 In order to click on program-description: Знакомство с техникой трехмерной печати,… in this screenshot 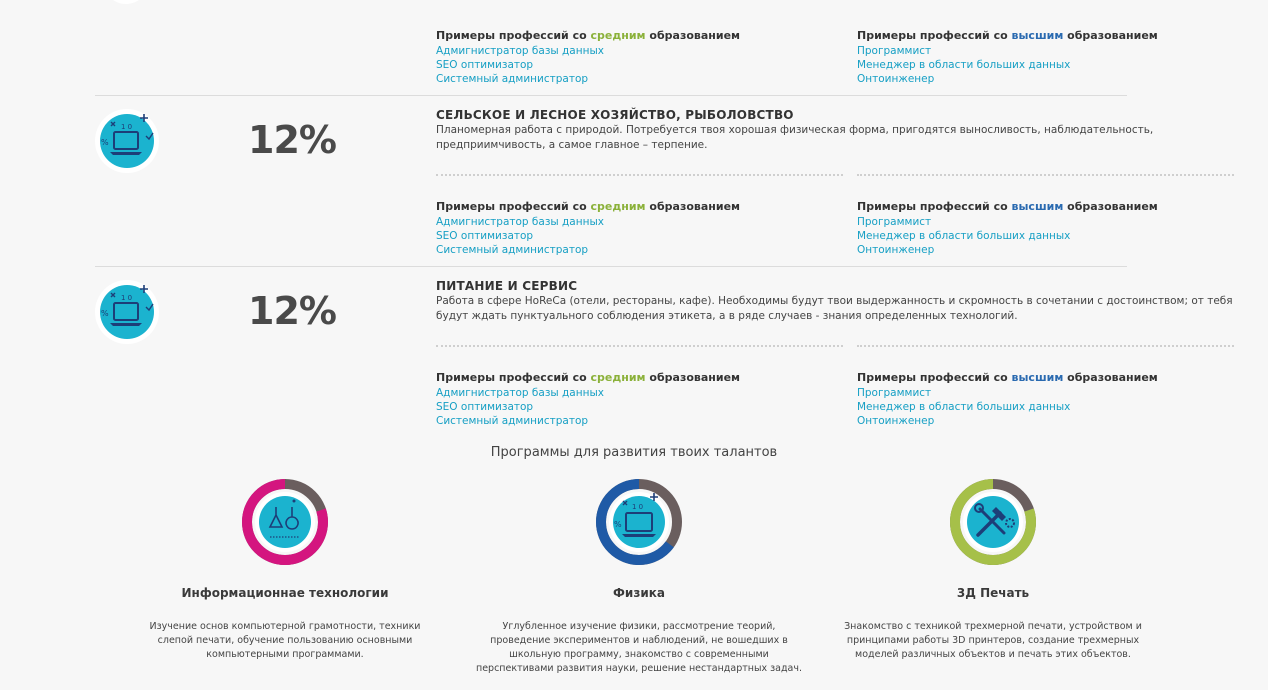, I will do `click(993, 640)`.